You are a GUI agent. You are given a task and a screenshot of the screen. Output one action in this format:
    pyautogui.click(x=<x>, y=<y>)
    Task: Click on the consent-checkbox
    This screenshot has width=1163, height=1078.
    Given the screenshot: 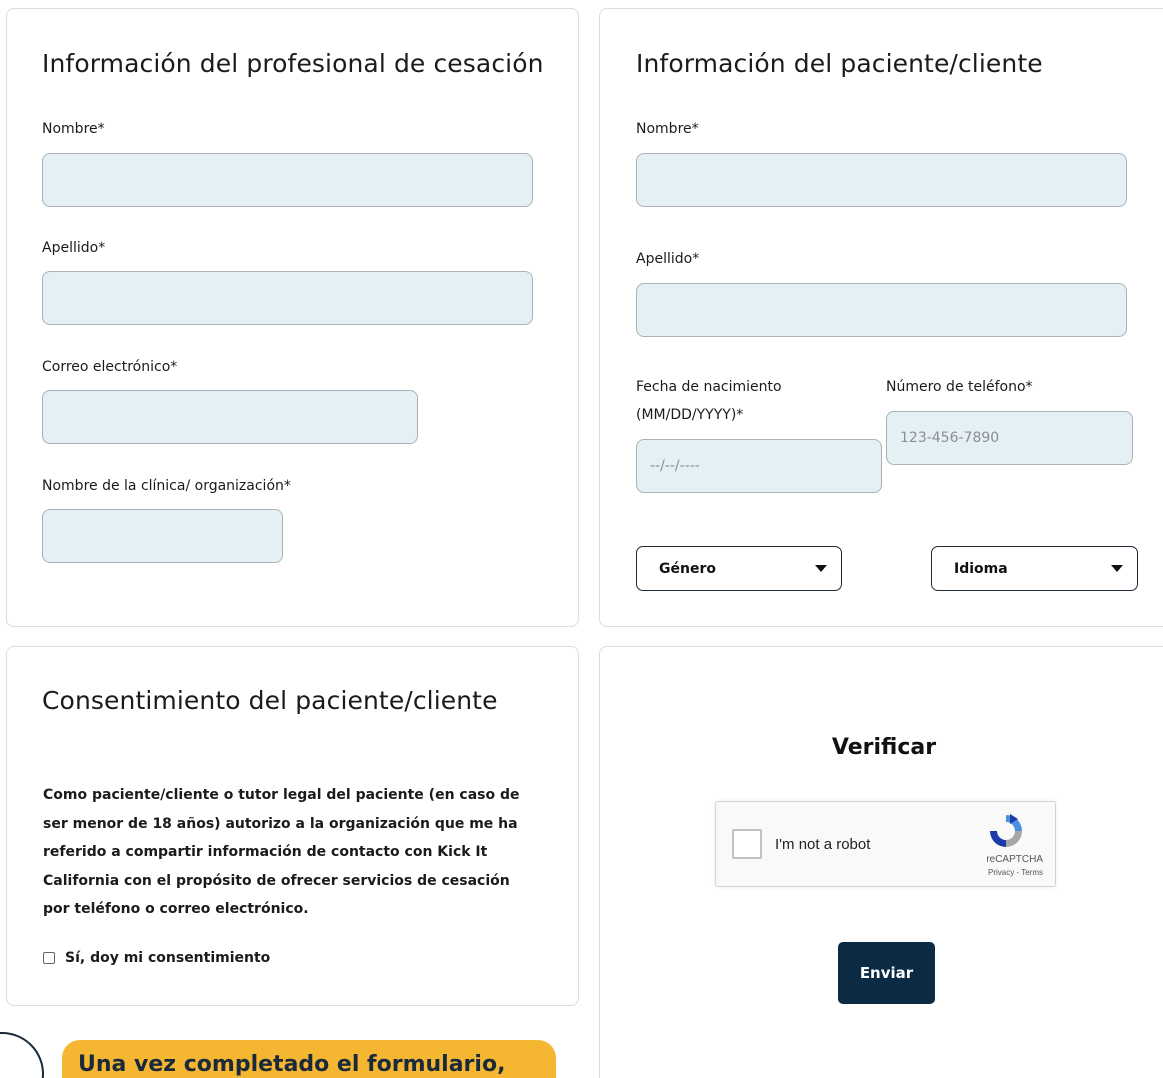 What is the action you would take?
    pyautogui.click(x=49, y=958)
    